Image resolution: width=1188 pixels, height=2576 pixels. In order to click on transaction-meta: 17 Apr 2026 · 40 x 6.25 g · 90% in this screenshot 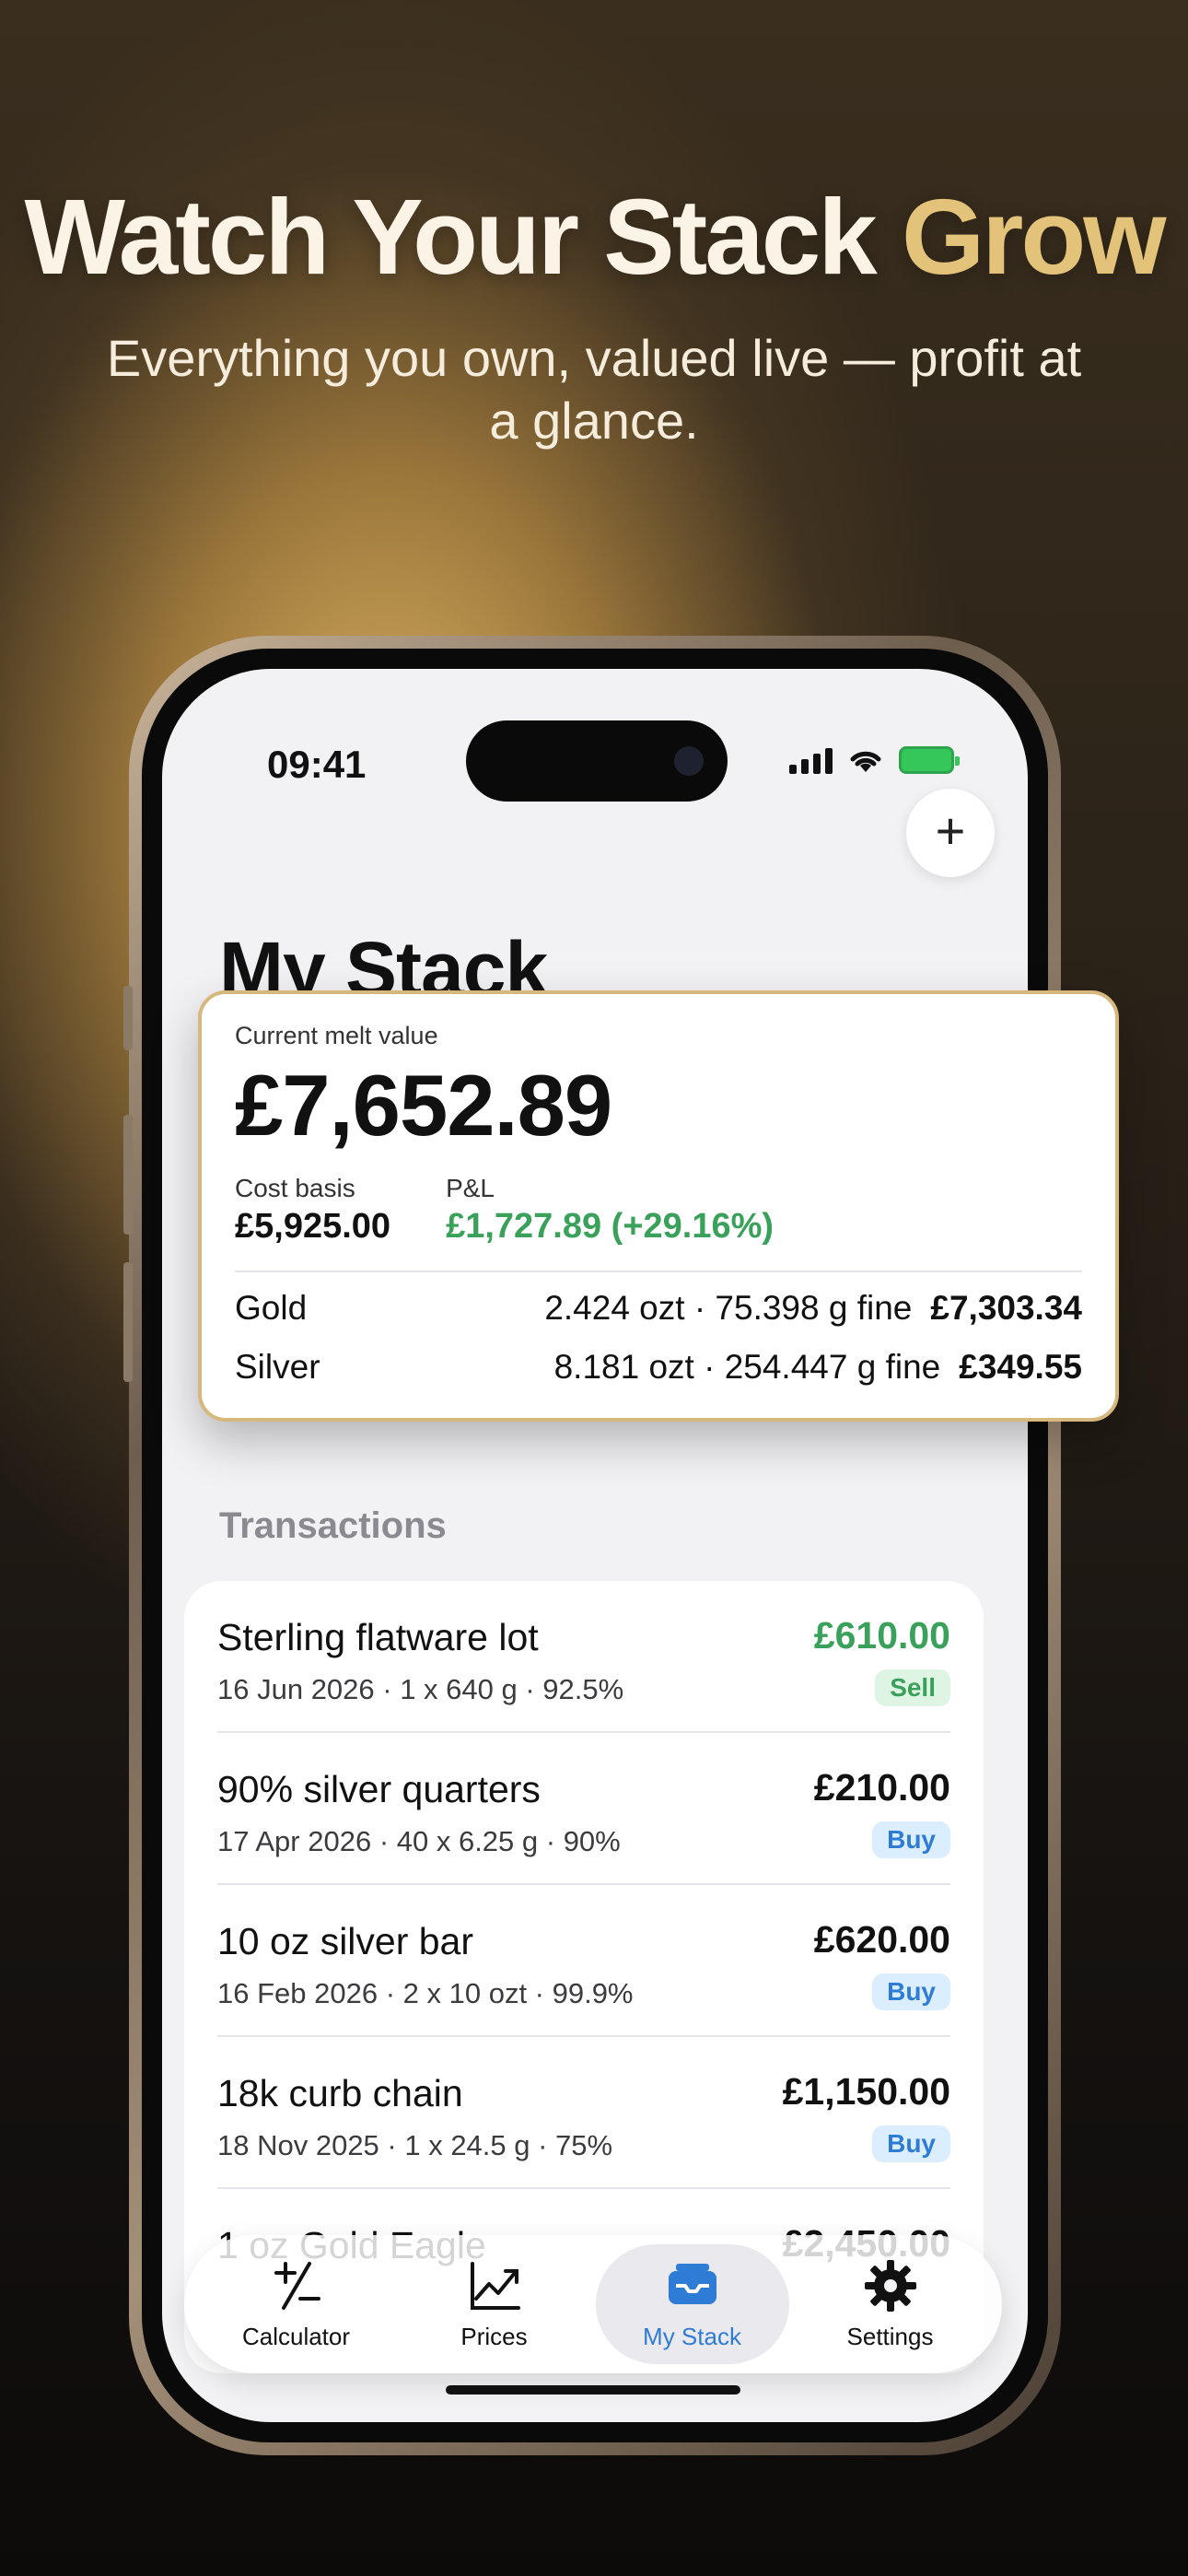, I will do `click(419, 1841)`.